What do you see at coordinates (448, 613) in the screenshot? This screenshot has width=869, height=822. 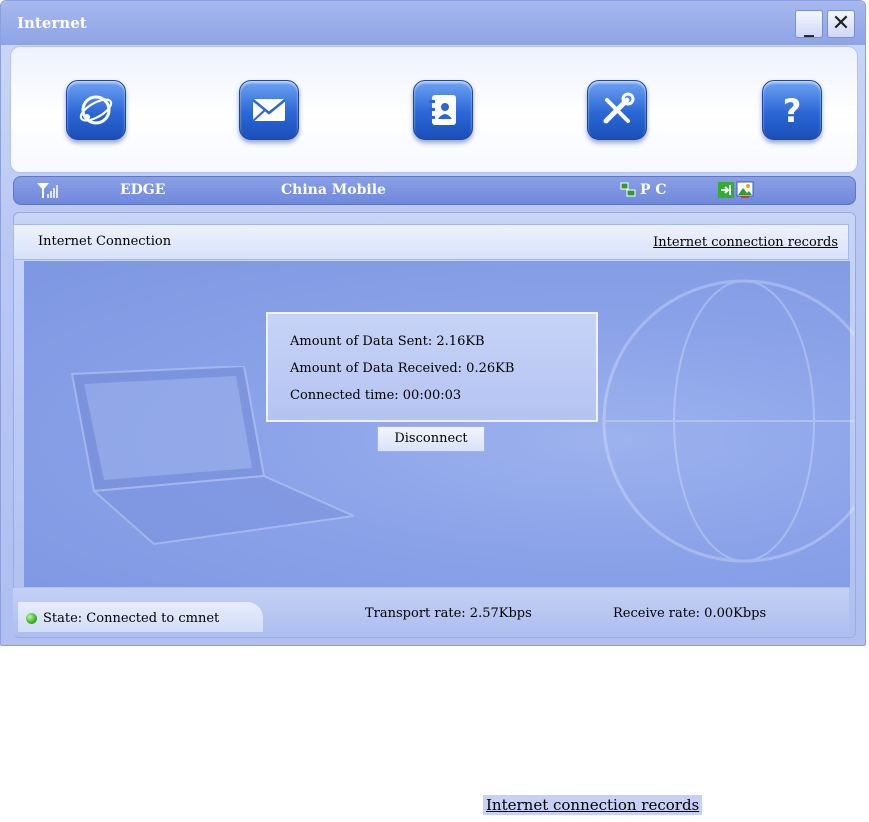 I see `transport-rate-text: Transport rate: 2.57Kbps` at bounding box center [448, 613].